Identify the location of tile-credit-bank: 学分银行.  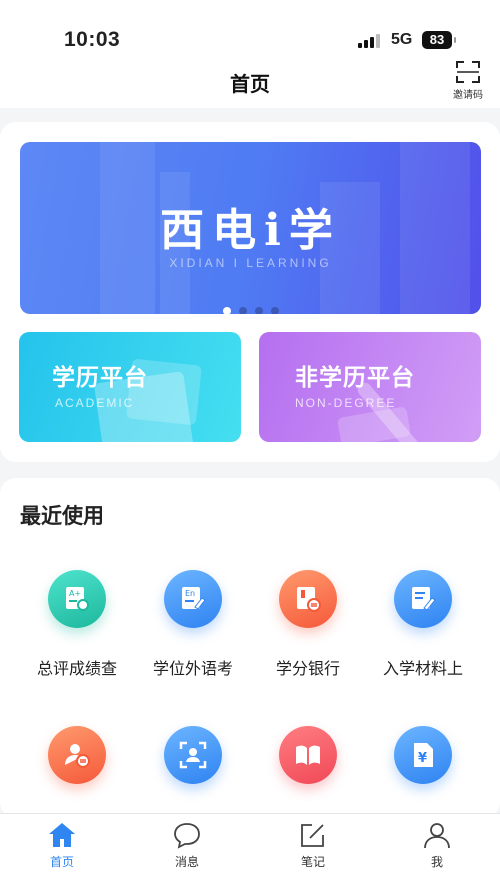
(308, 624).